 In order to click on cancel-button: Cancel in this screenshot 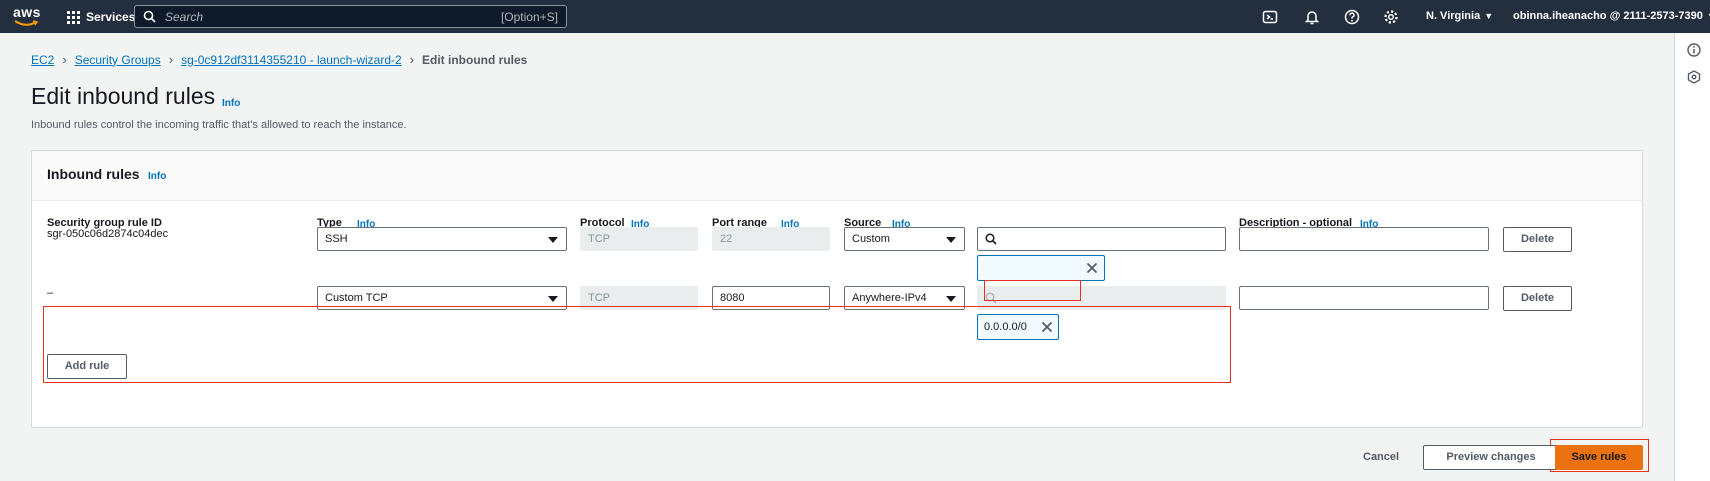, I will do `click(1381, 457)`.